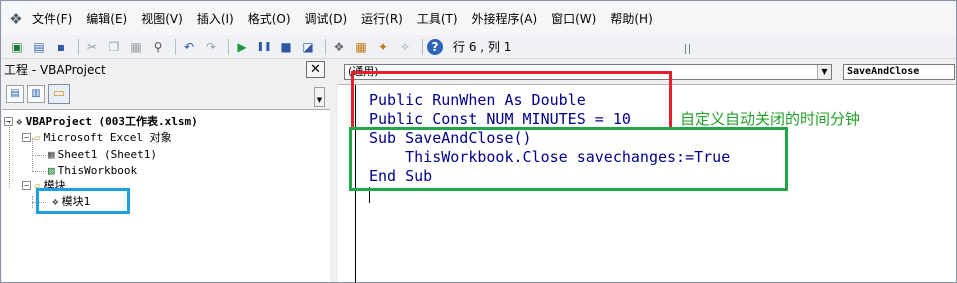 This screenshot has height=283, width=957. I want to click on menu-addins: 外接程序(A), so click(505, 18).